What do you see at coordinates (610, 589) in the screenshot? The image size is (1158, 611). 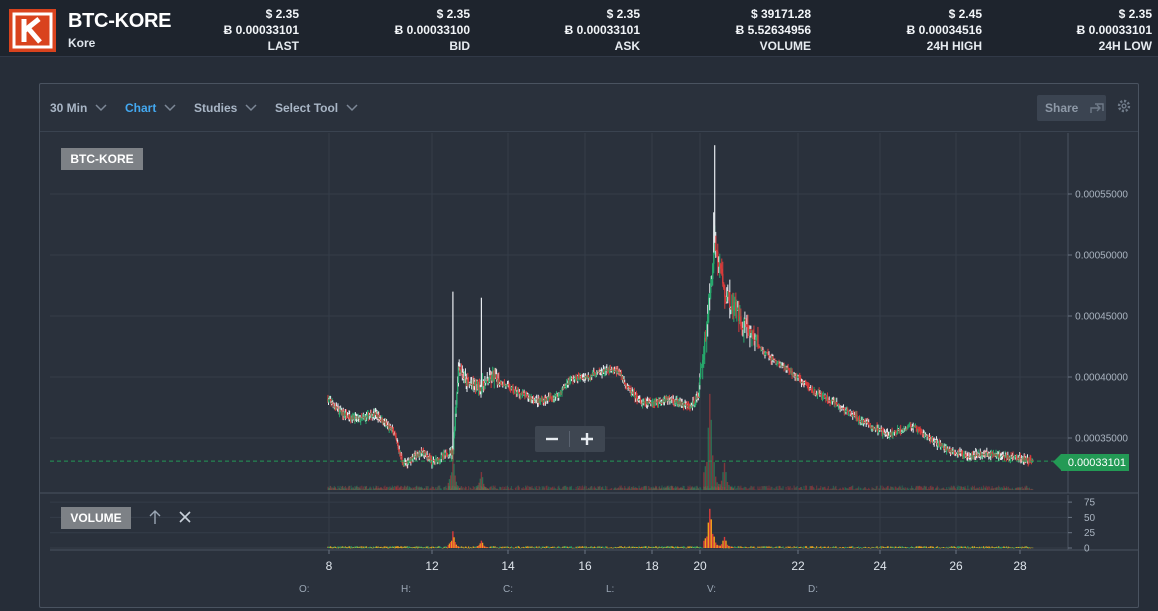 I see `ohlc-low: L:` at bounding box center [610, 589].